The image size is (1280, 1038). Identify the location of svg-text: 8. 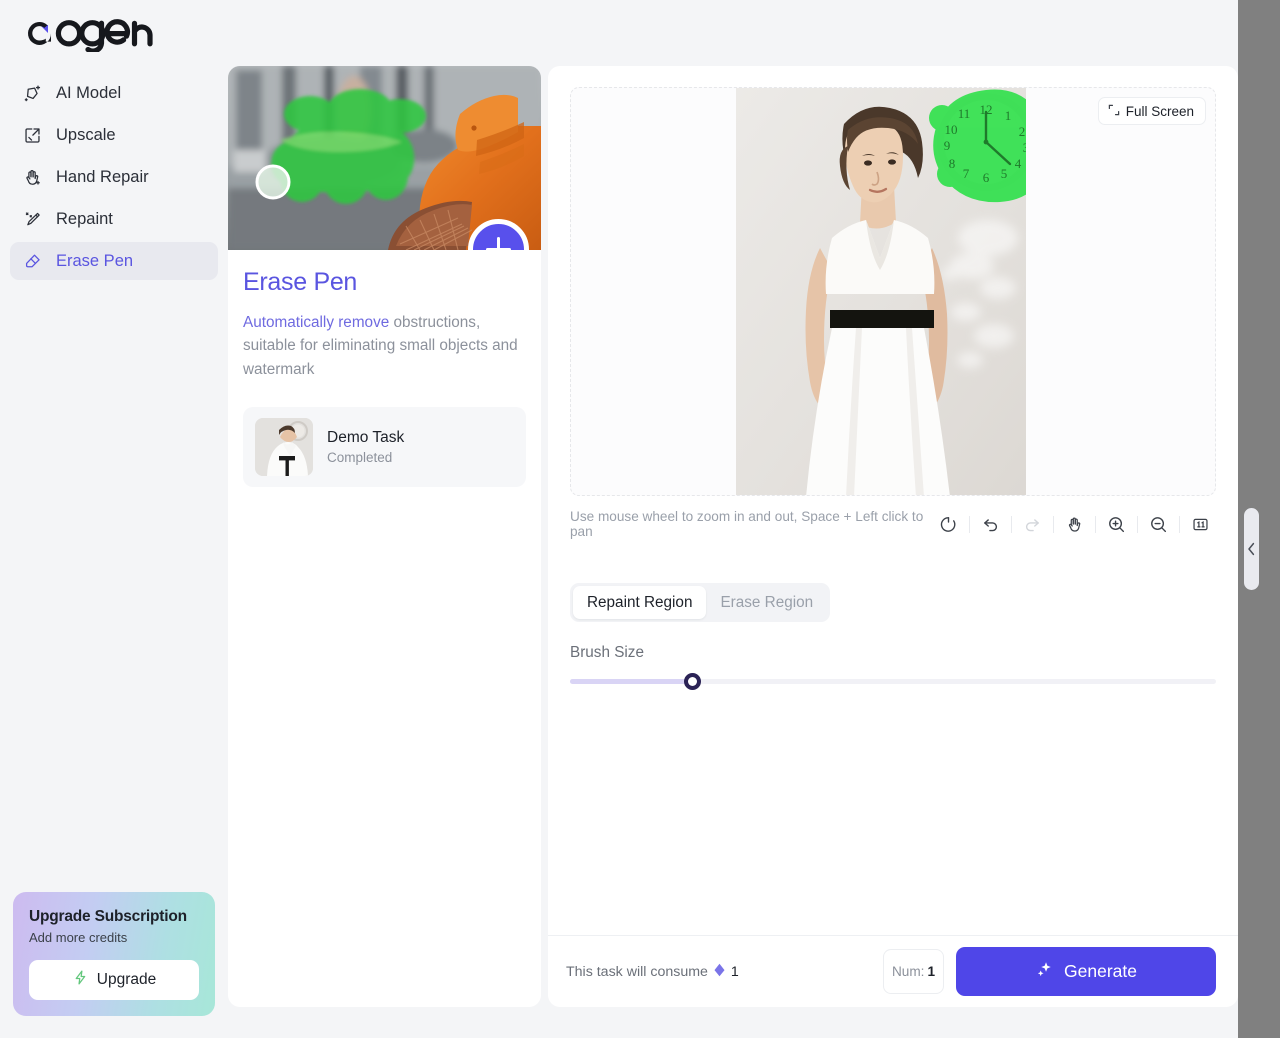
(952, 163).